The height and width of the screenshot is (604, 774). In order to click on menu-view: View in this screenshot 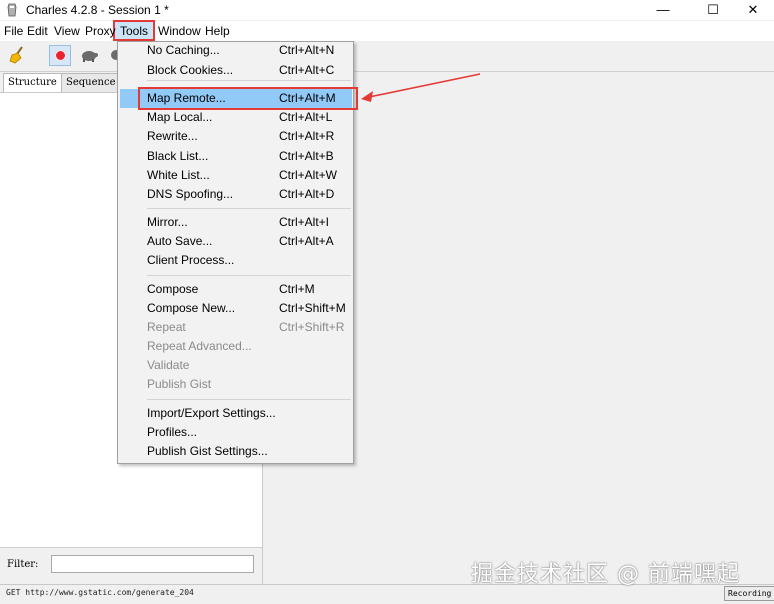, I will do `click(67, 31)`.